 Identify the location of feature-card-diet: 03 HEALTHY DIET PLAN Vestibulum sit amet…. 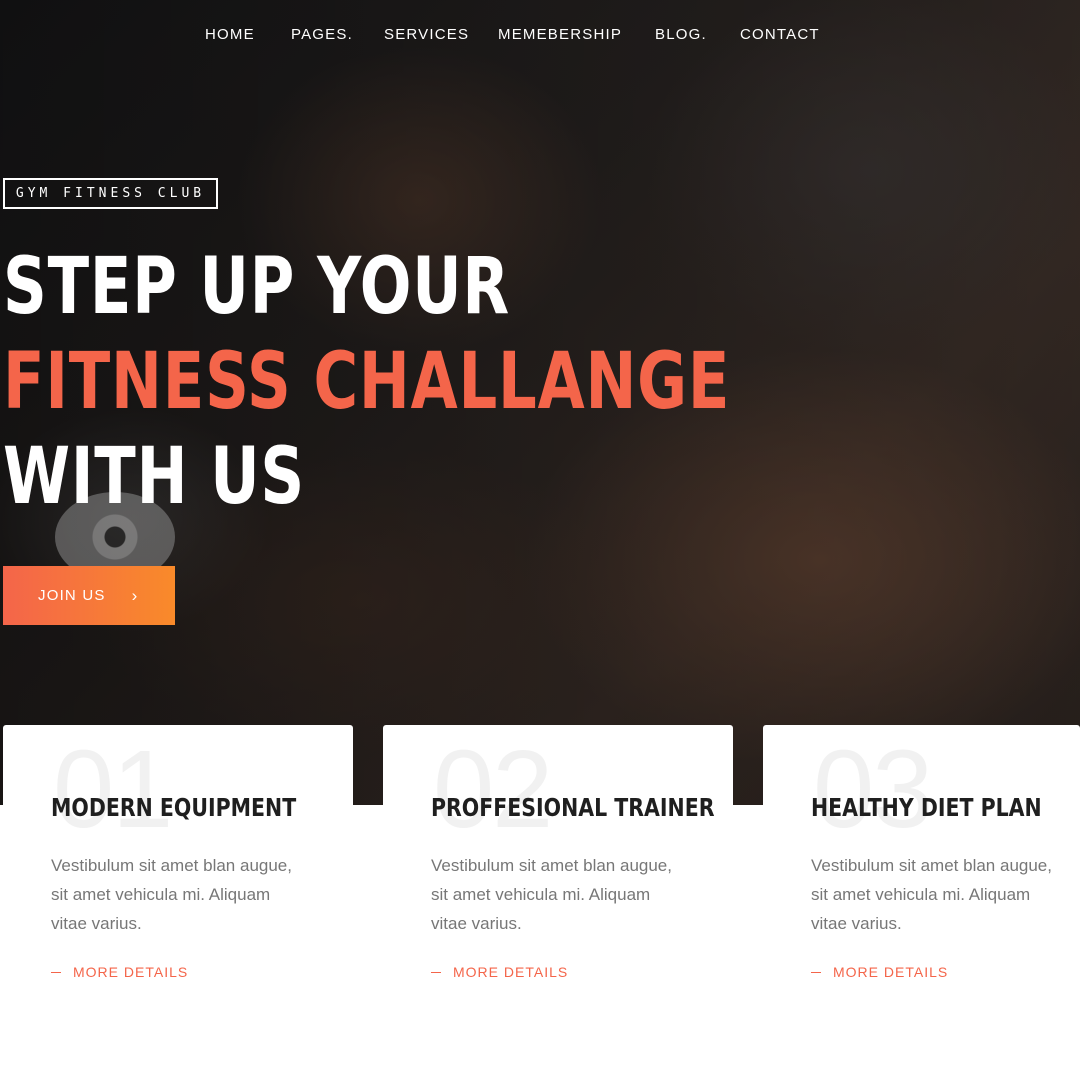
(921, 875).